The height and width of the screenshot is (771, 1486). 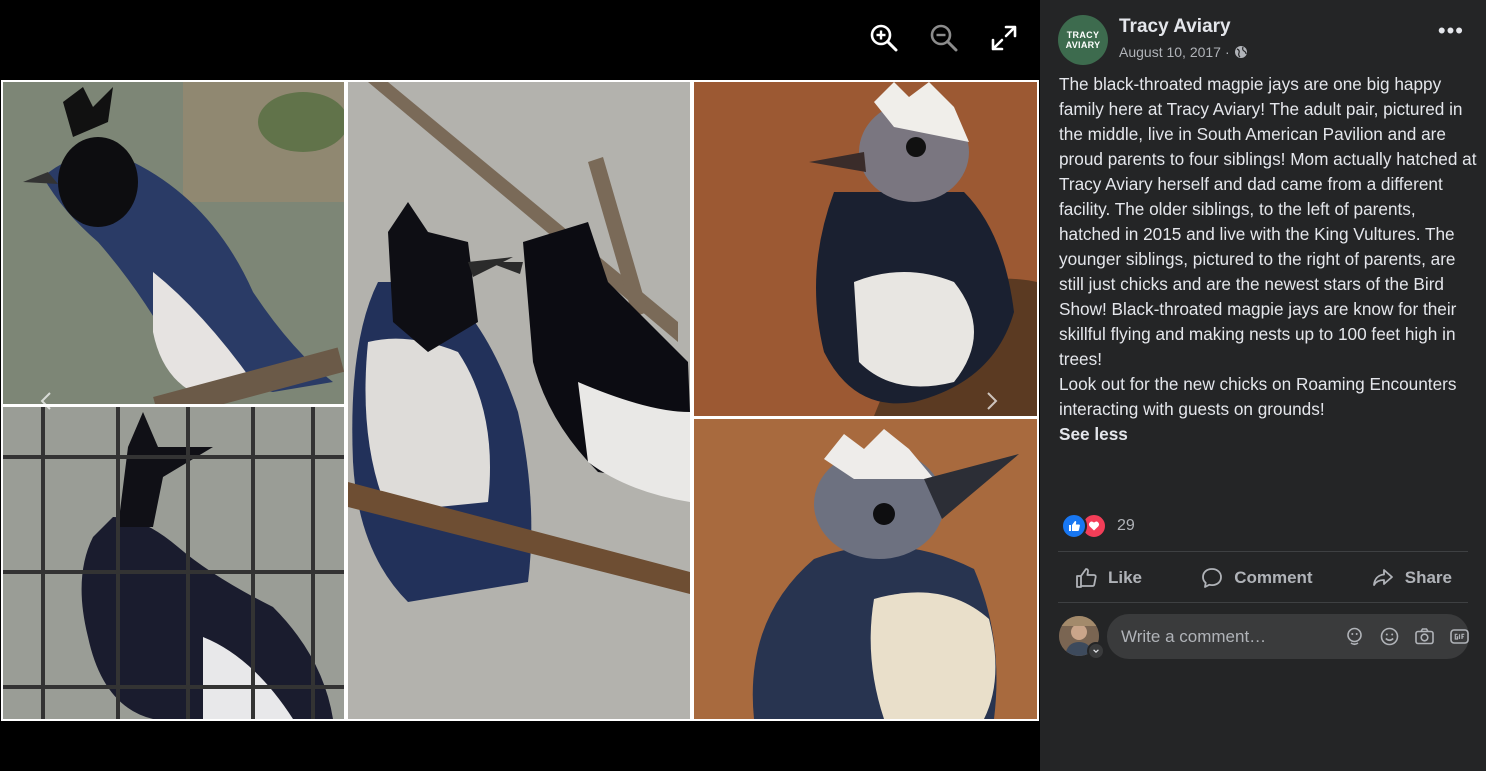 I want to click on next-photo-button, so click(x=991, y=401).